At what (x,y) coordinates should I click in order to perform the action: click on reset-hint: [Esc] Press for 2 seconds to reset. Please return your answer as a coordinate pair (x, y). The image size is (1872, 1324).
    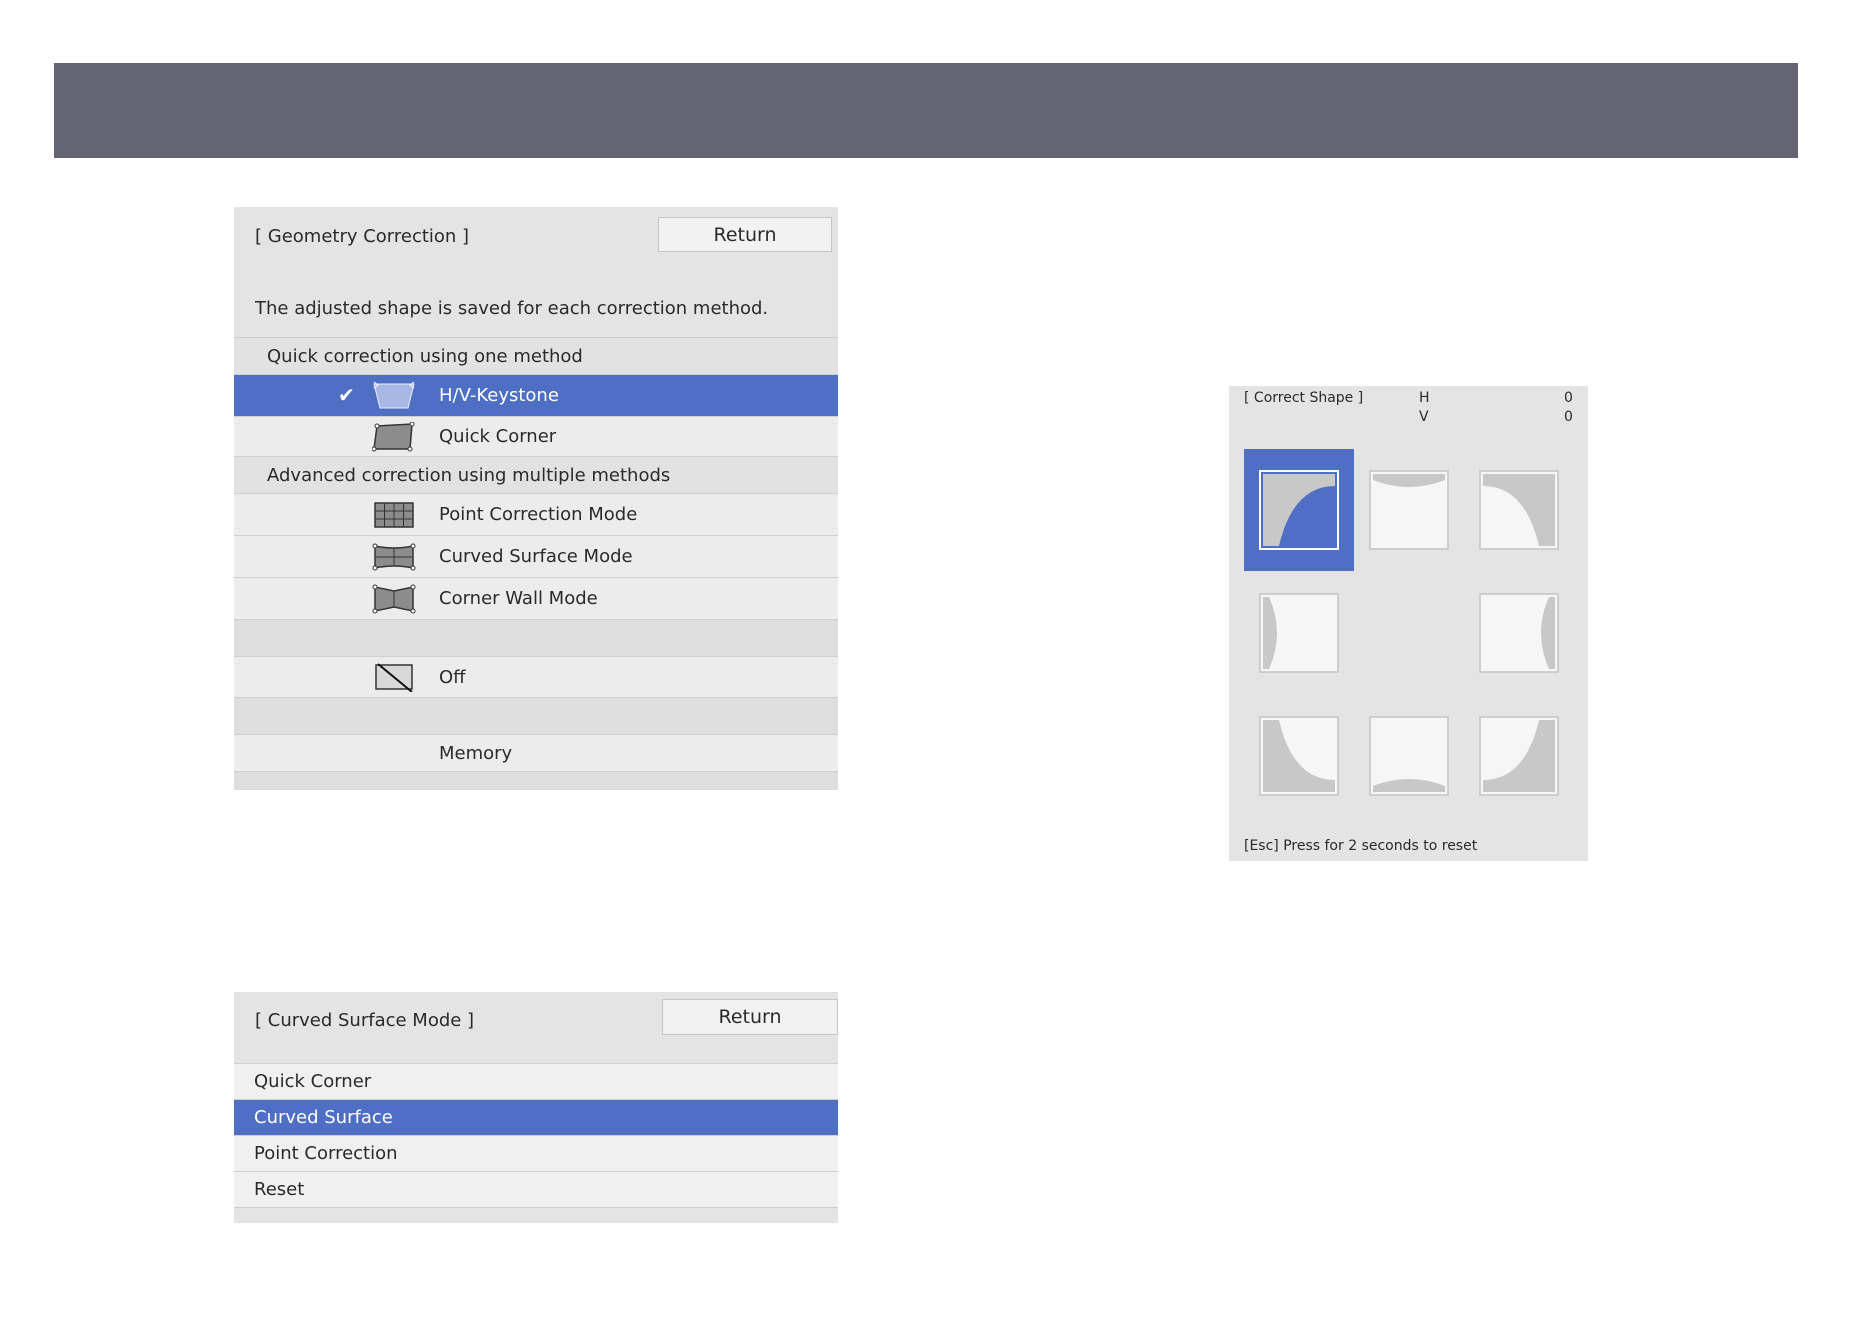
    Looking at the image, I should click on (1361, 846).